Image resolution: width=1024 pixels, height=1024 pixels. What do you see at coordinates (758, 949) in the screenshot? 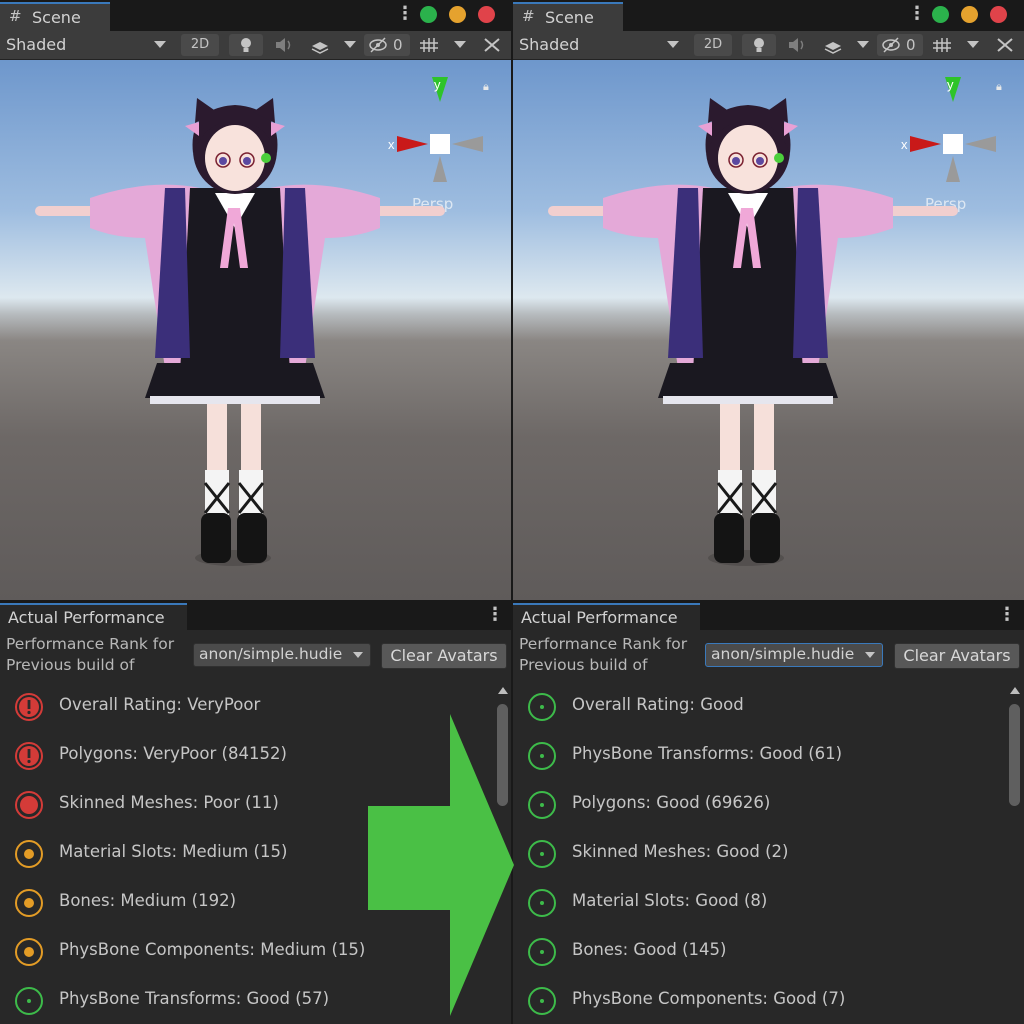
I see `list-item: Bones: Good (145)` at bounding box center [758, 949].